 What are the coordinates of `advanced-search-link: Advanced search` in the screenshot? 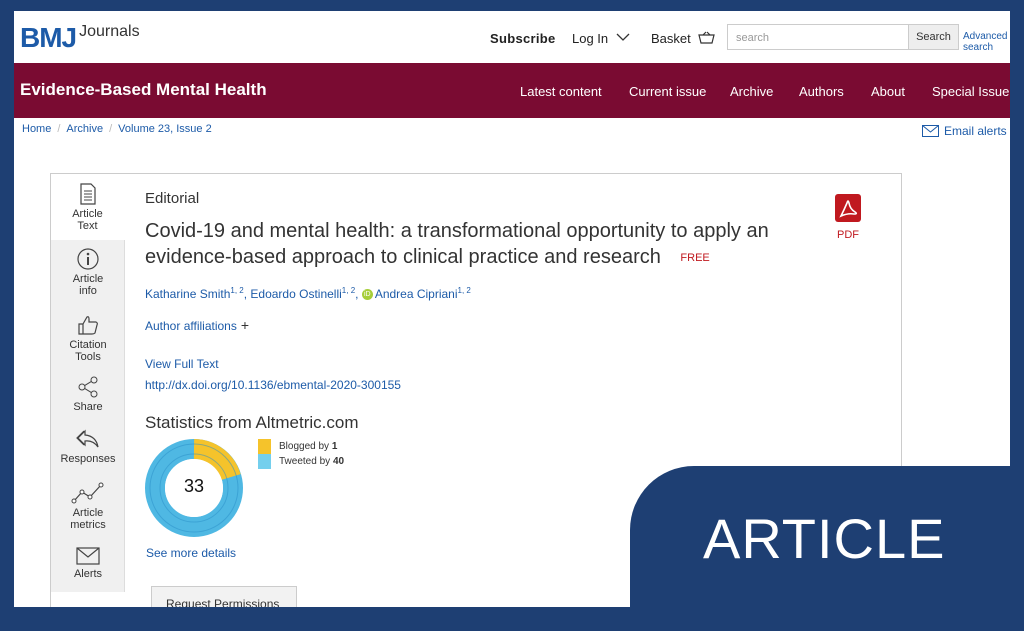 It's located at (986, 42).